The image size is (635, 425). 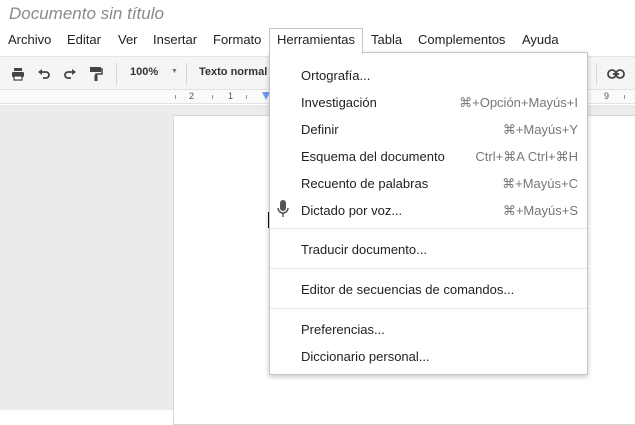 I want to click on document-title: Documento sin título, so click(x=86, y=14).